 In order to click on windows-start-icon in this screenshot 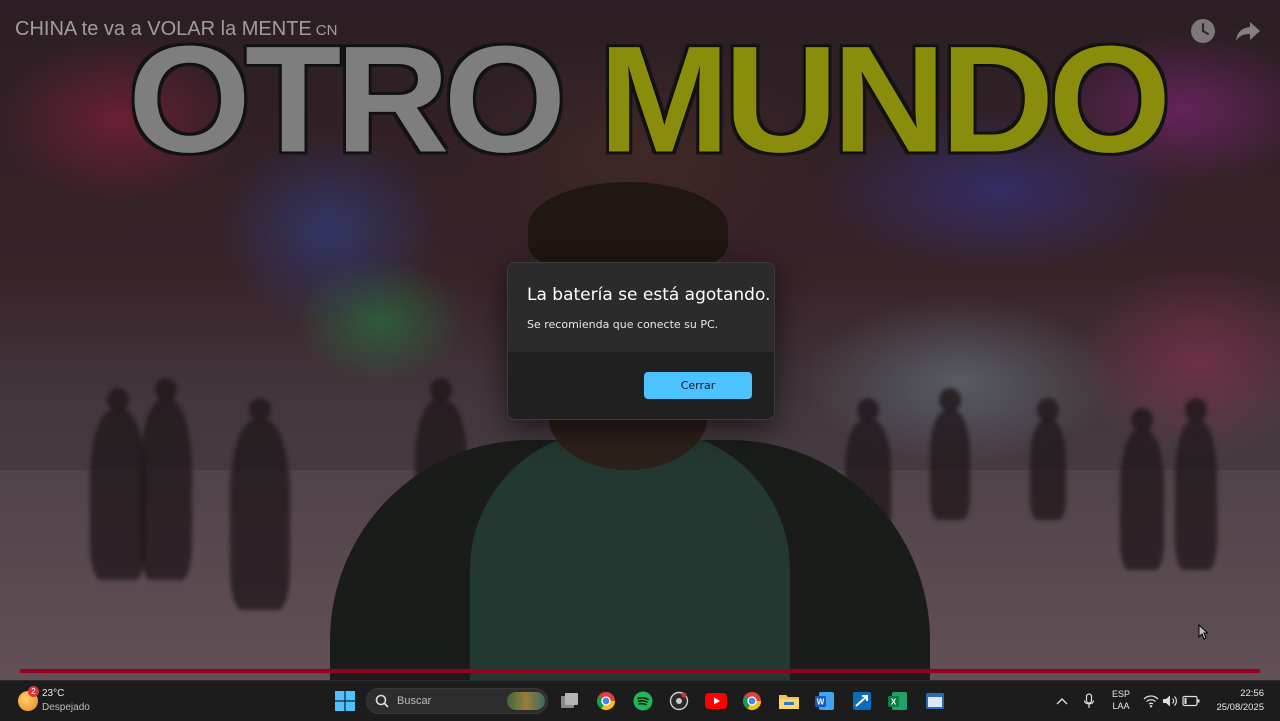, I will do `click(345, 701)`.